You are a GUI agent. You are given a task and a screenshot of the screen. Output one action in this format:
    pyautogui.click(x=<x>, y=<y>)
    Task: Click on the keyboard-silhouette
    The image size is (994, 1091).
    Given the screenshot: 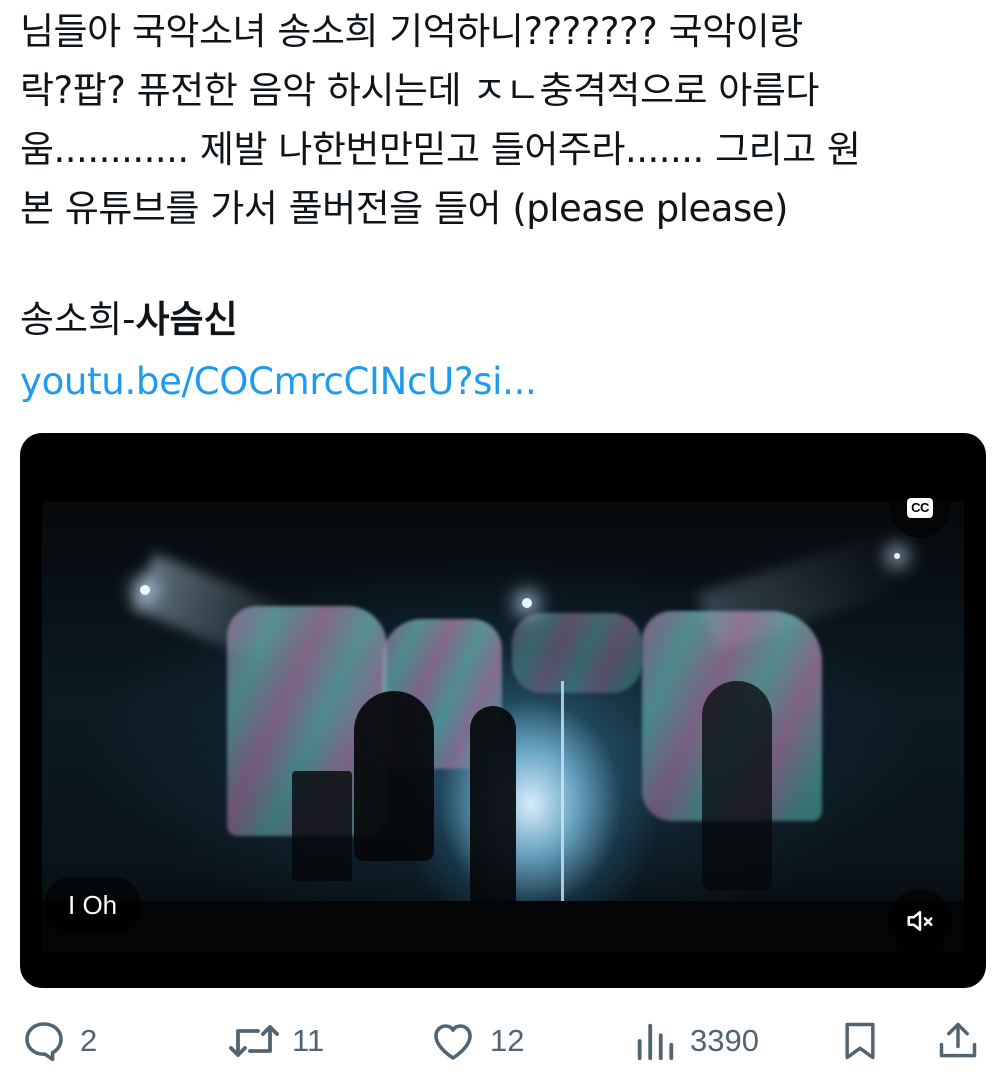 What is the action you would take?
    pyautogui.click(x=322, y=826)
    